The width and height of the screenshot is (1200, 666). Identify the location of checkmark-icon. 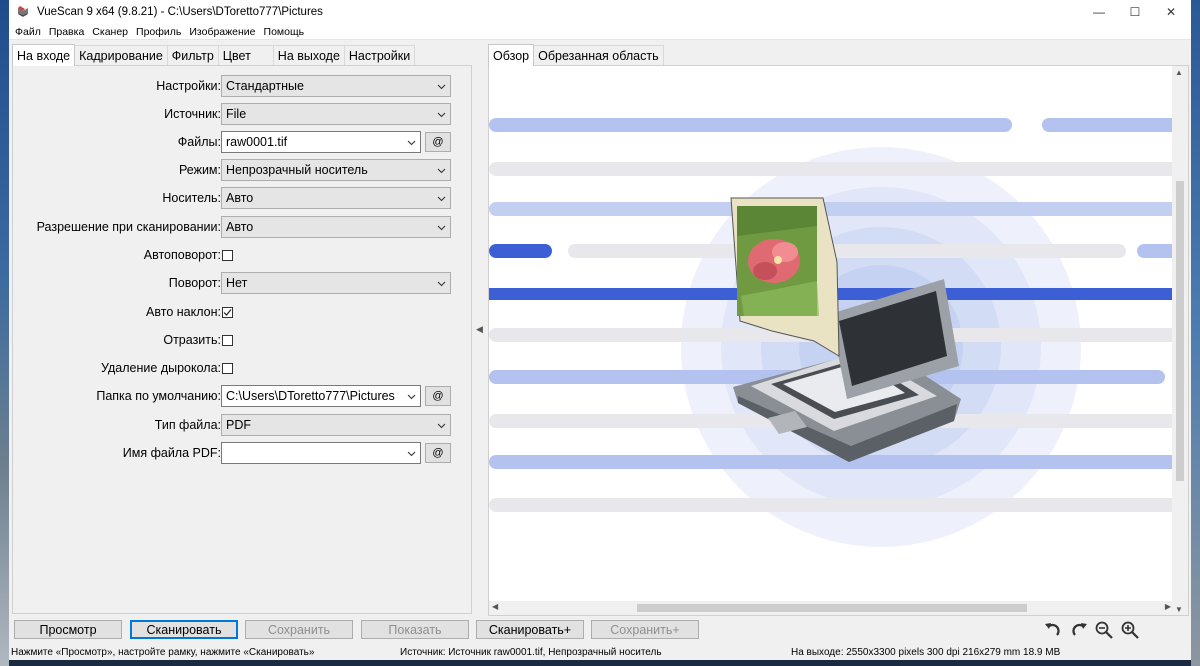
(227, 312).